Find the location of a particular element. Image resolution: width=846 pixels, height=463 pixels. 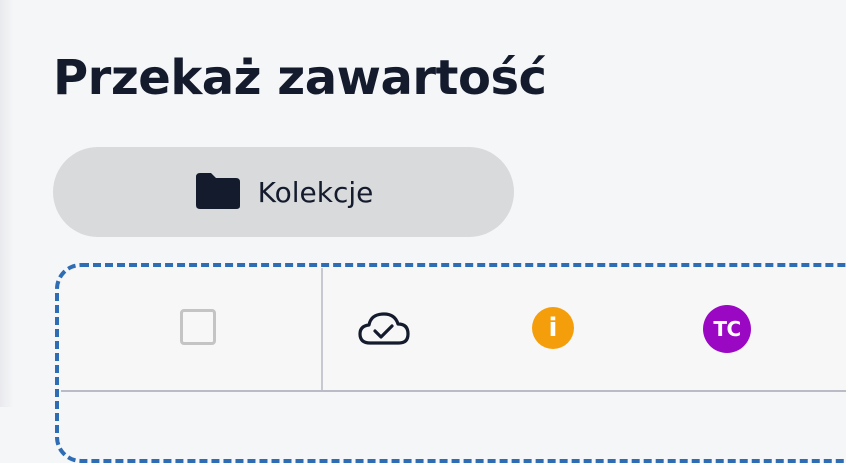

collections-button-label: Kolekcje is located at coordinates (315, 192).